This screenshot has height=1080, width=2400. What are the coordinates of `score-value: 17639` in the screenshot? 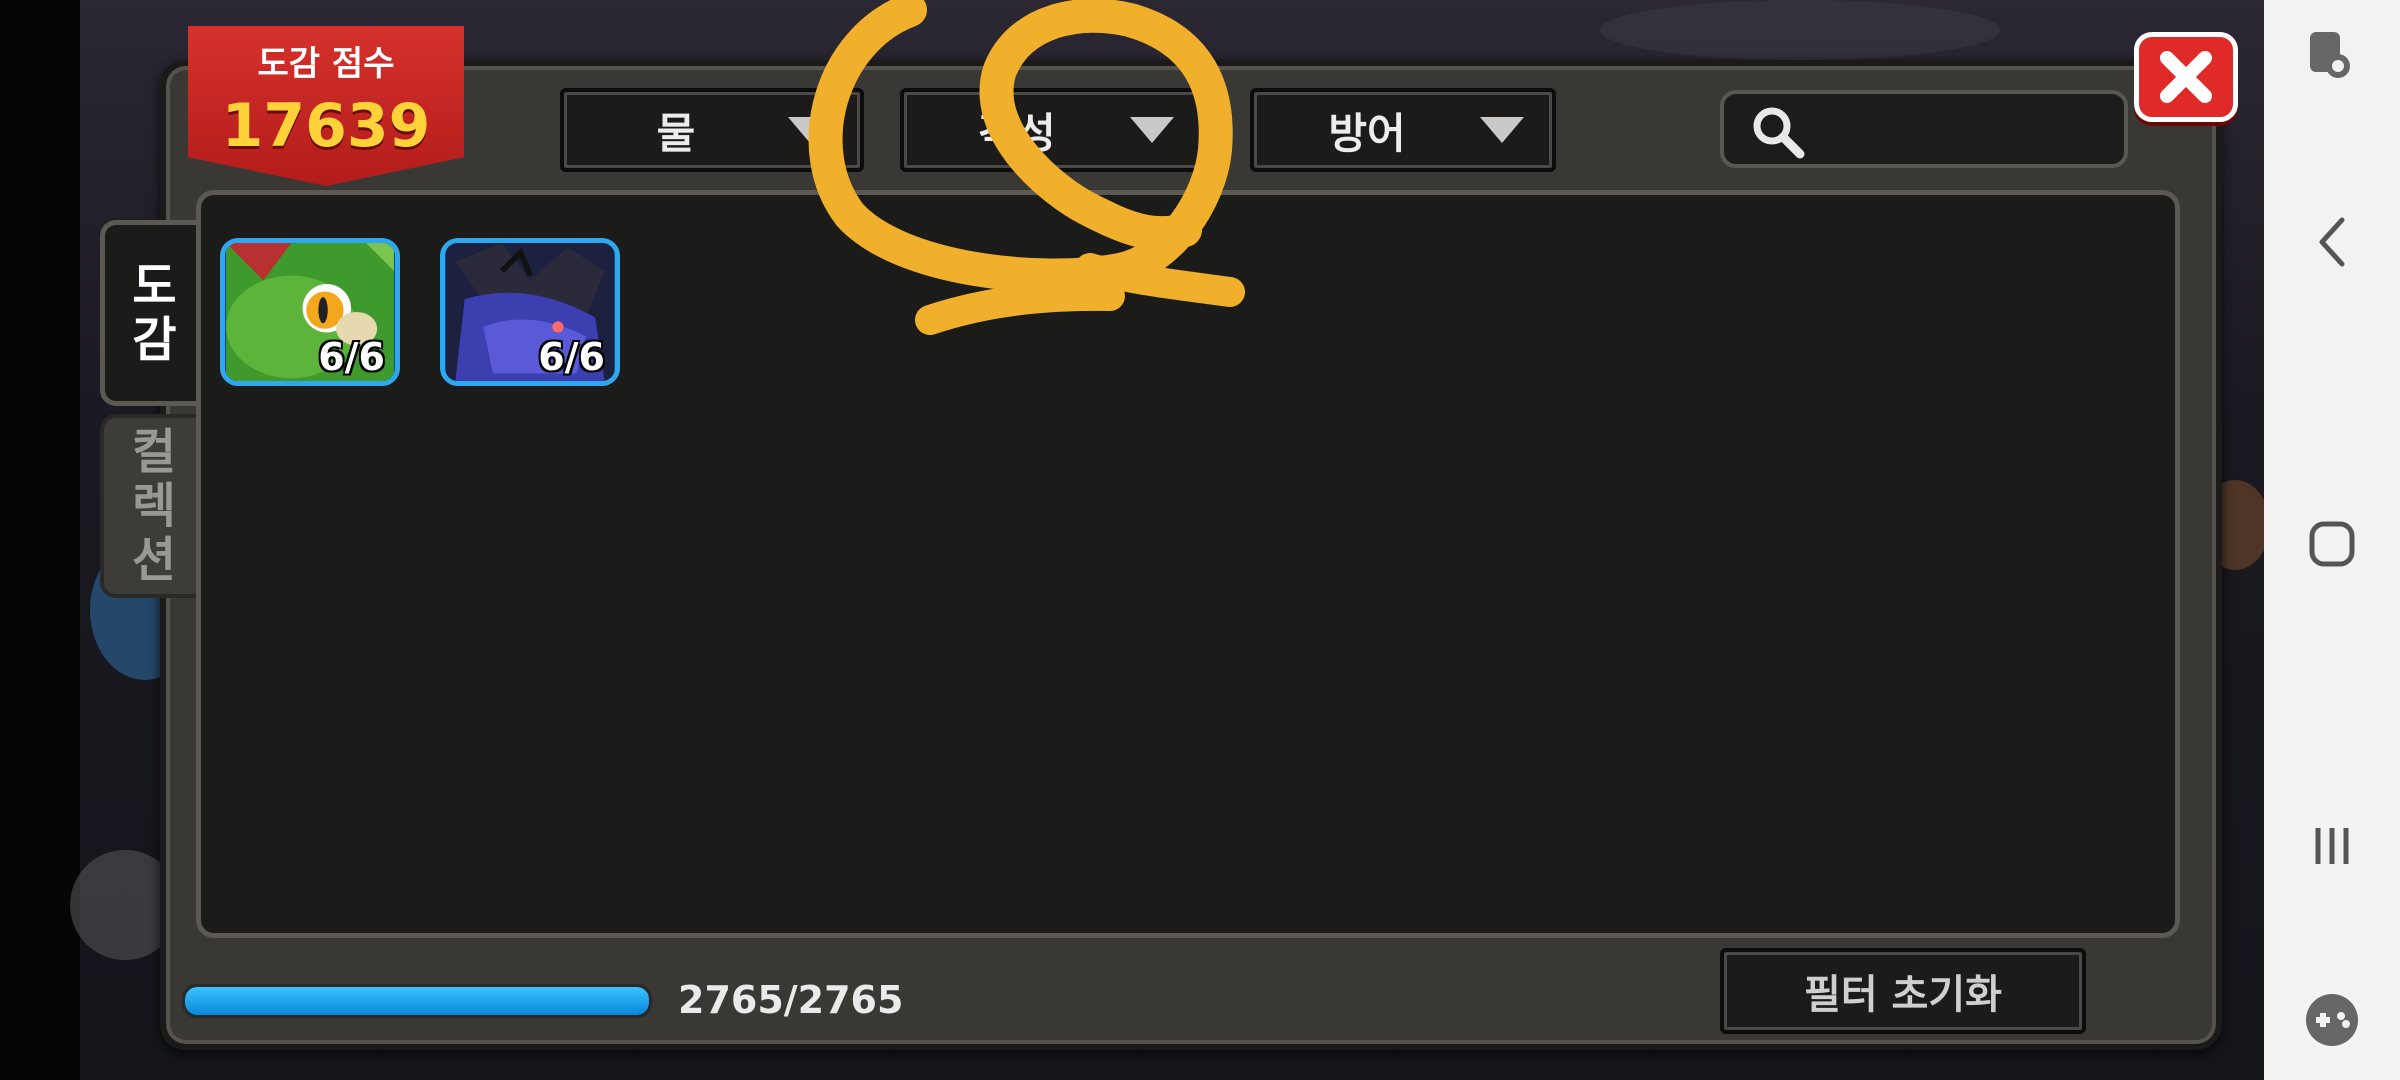 It's located at (326, 126).